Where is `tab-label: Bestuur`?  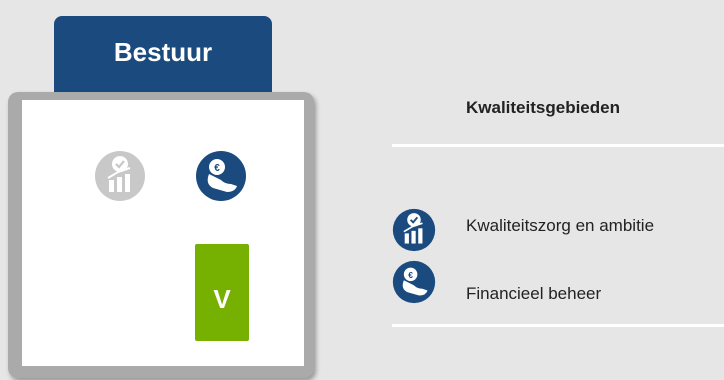
tab-label: Bestuur is located at coordinates (163, 51).